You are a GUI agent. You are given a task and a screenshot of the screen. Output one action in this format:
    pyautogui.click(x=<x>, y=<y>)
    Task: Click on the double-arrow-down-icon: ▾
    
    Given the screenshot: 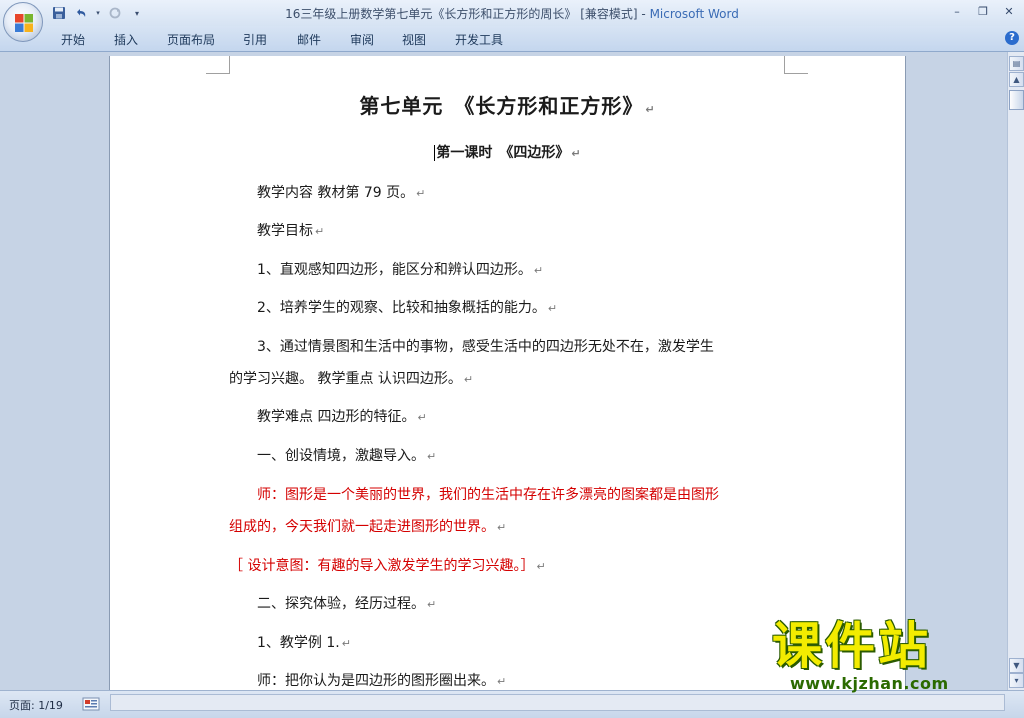 What is the action you would take?
    pyautogui.click(x=1016, y=680)
    